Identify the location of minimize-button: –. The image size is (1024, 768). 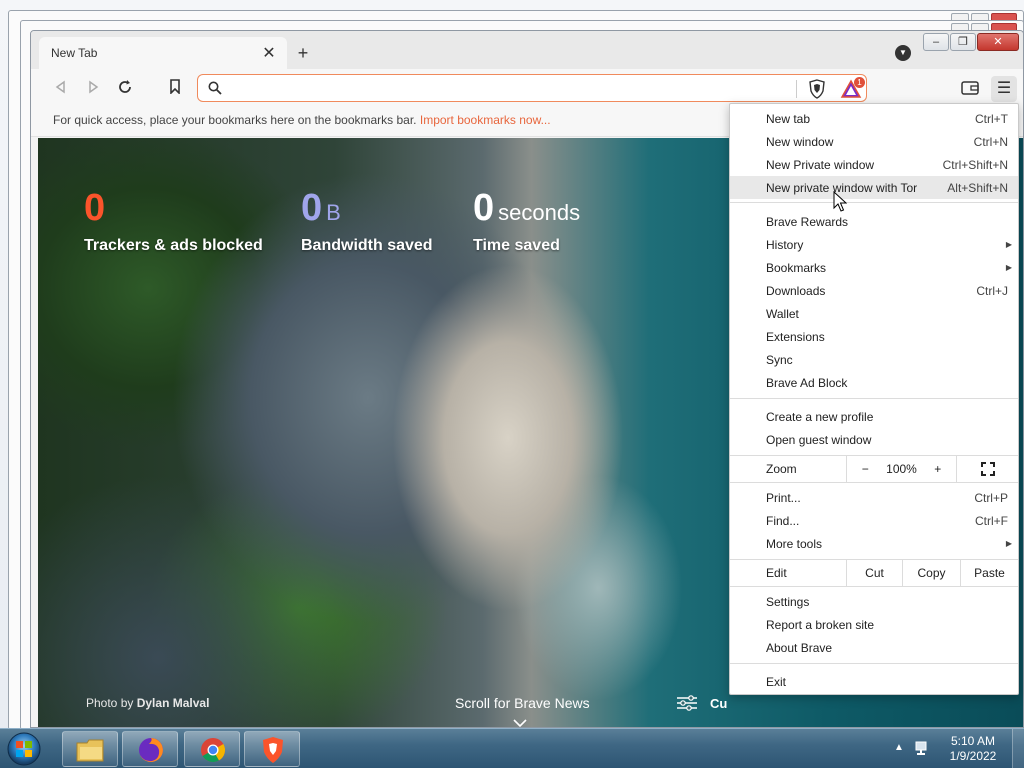
(936, 42).